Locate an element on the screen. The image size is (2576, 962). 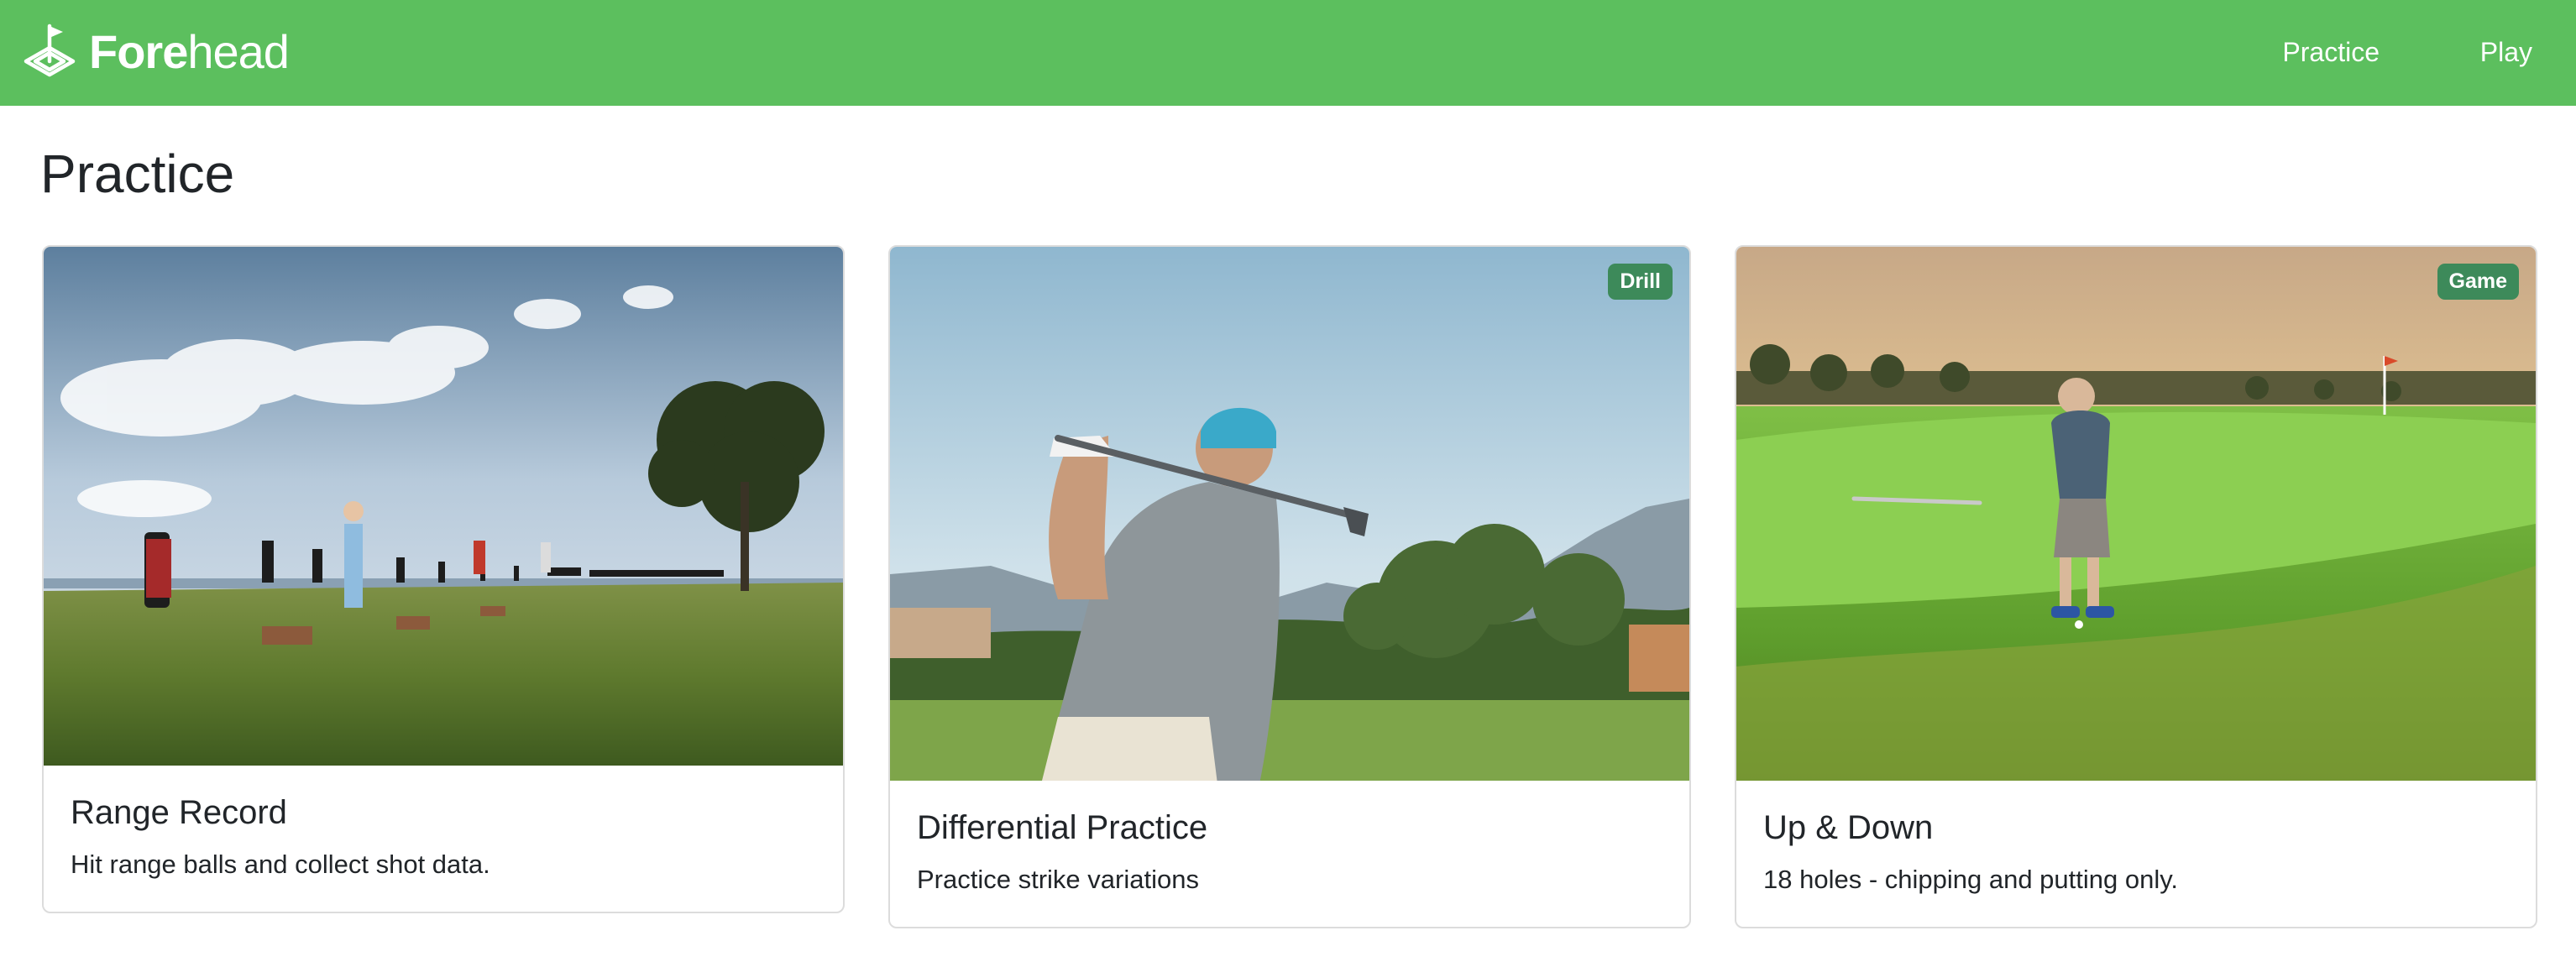
nav-link-play: Play is located at coordinates (2506, 53).